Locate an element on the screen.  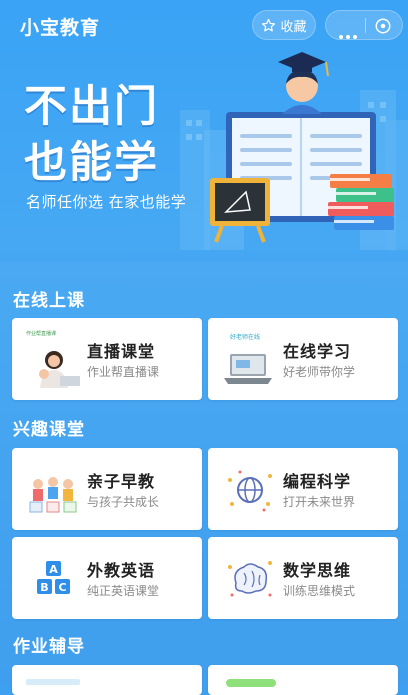
card-online-learning: 好老师在线 在线学习 好老师带你学 is located at coordinates (303, 359).